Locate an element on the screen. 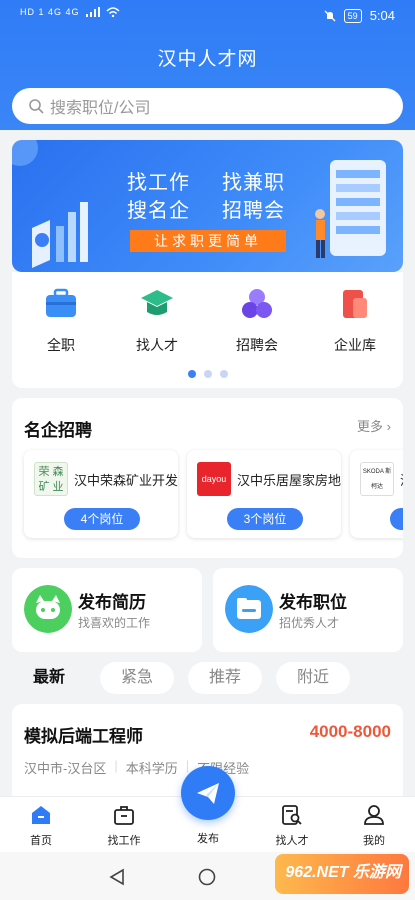 The width and height of the screenshot is (415, 900). nav-label: 找人才 is located at coordinates (157, 345).